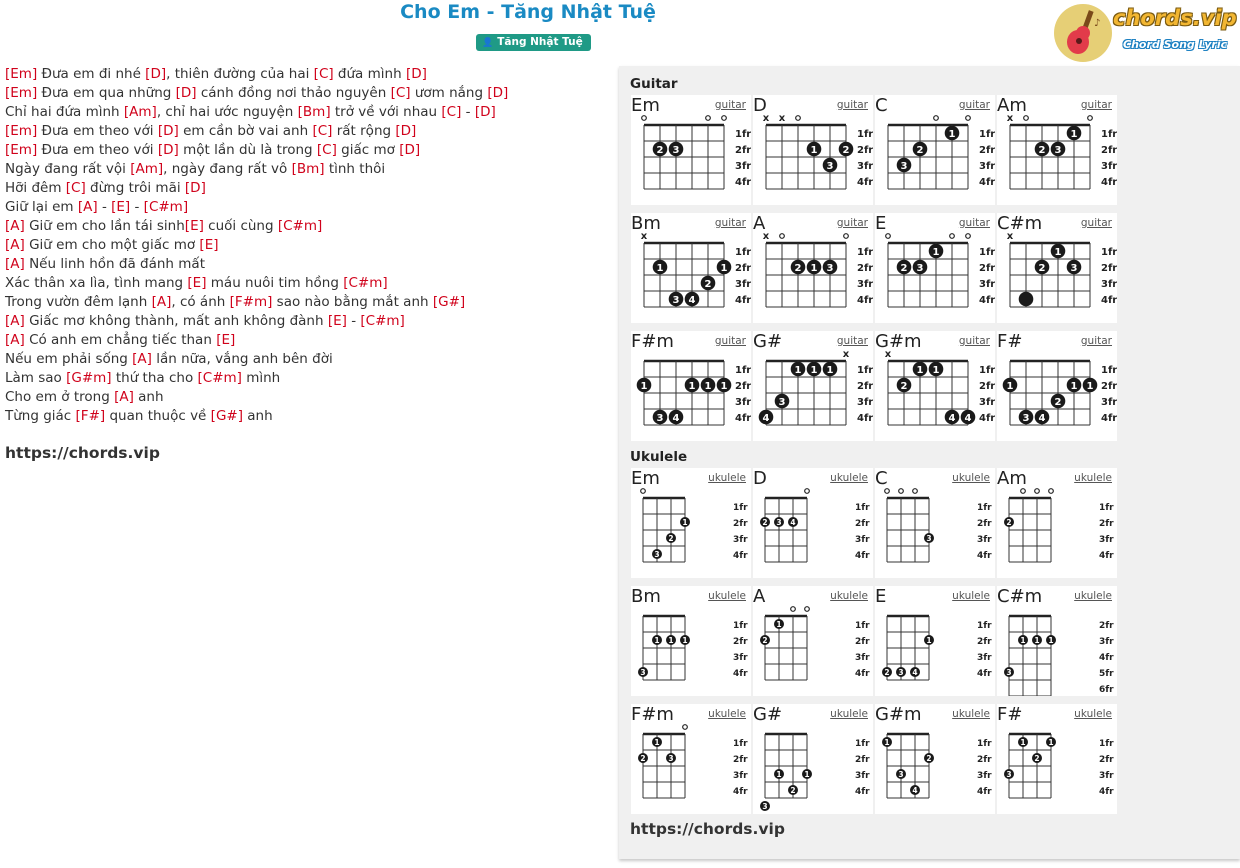  Describe the element at coordinates (1083, 33) in the screenshot. I see `guitar-logo-icon: ♪` at that location.